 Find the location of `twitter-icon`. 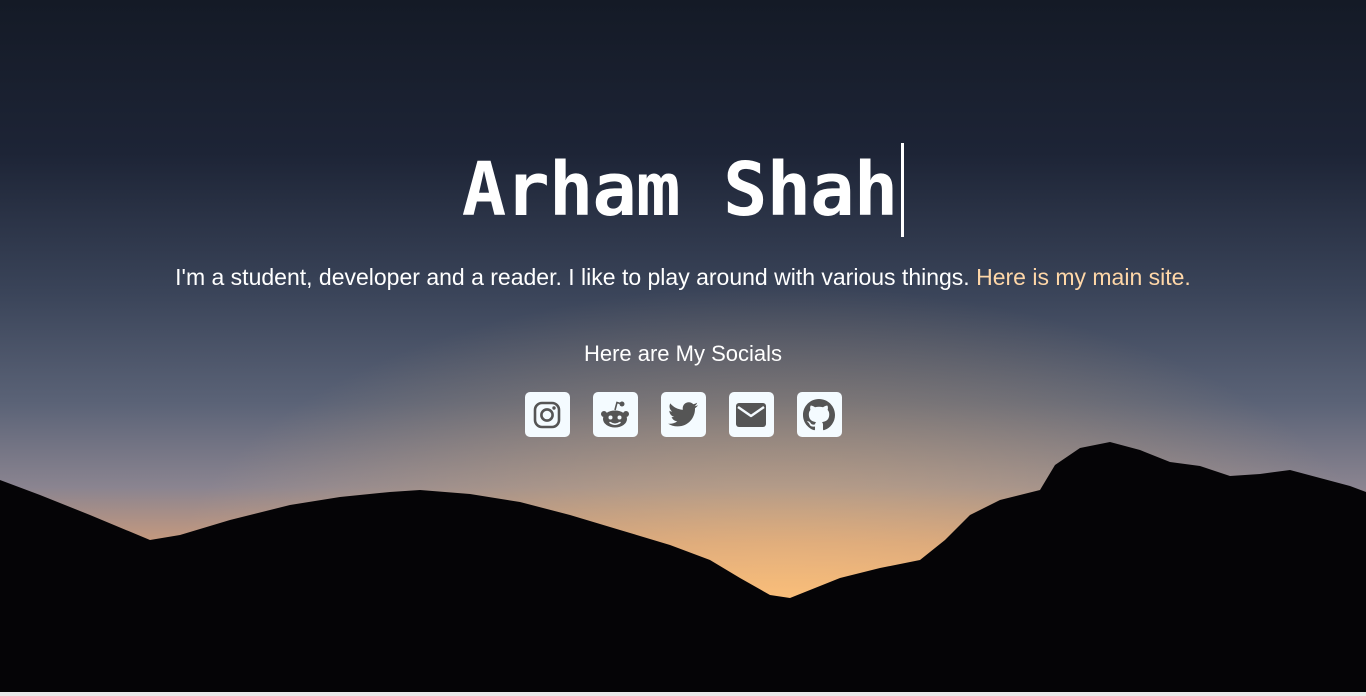

twitter-icon is located at coordinates (683, 413).